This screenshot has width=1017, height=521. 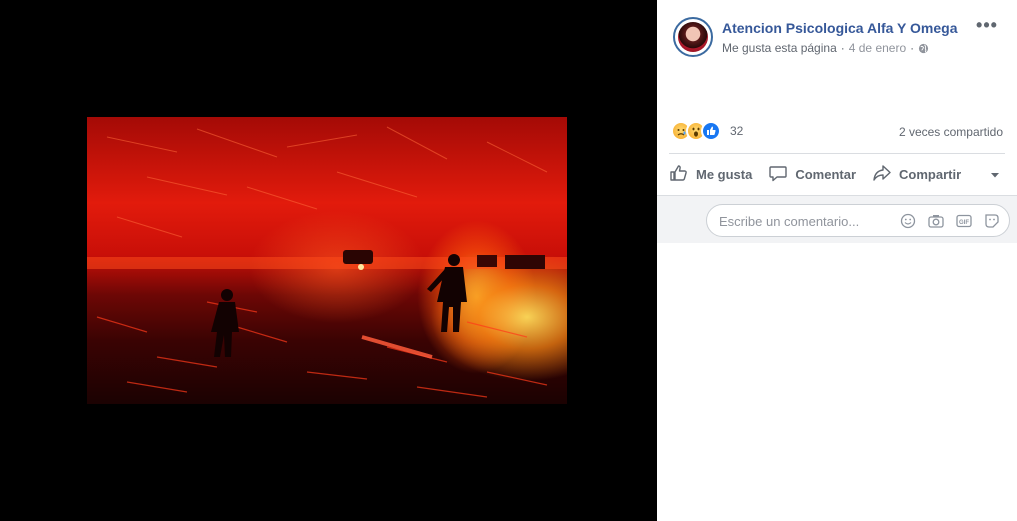 What do you see at coordinates (923, 48) in the screenshot?
I see `globe-icon` at bounding box center [923, 48].